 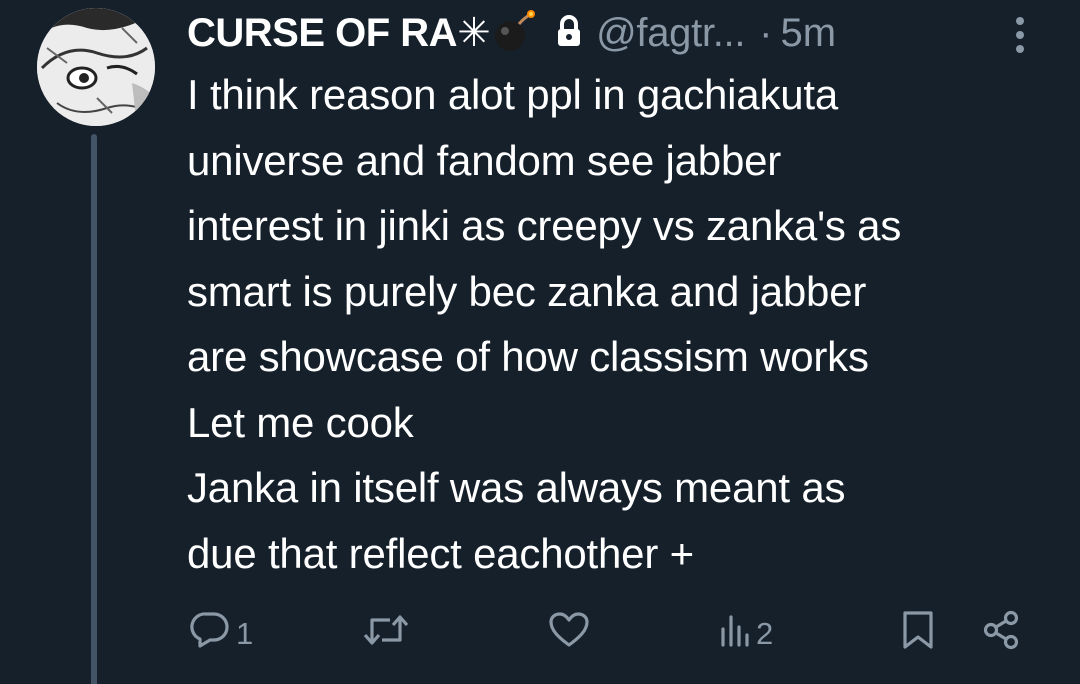 What do you see at coordinates (569, 634) in the screenshot?
I see `heart-icon` at bounding box center [569, 634].